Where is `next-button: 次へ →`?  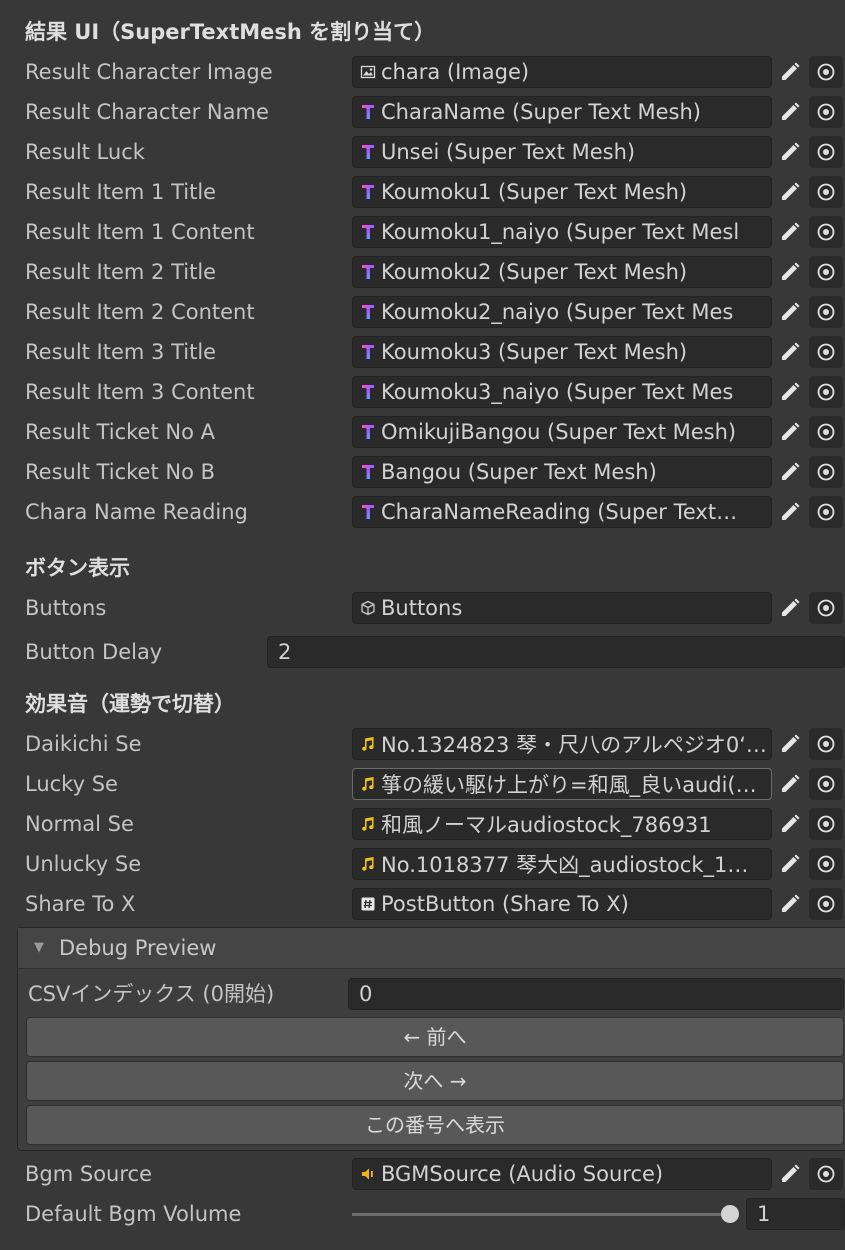
next-button: 次へ → is located at coordinates (435, 1081).